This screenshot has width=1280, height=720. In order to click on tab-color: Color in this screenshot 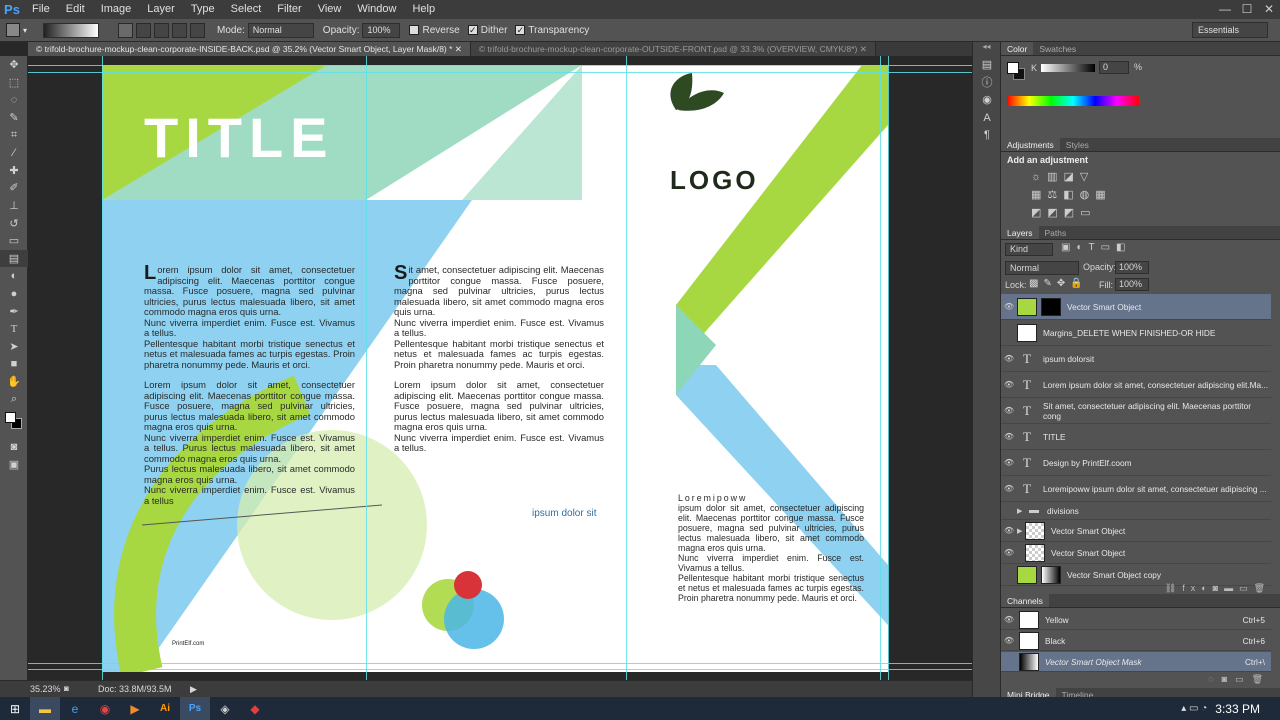, I will do `click(1017, 48)`.